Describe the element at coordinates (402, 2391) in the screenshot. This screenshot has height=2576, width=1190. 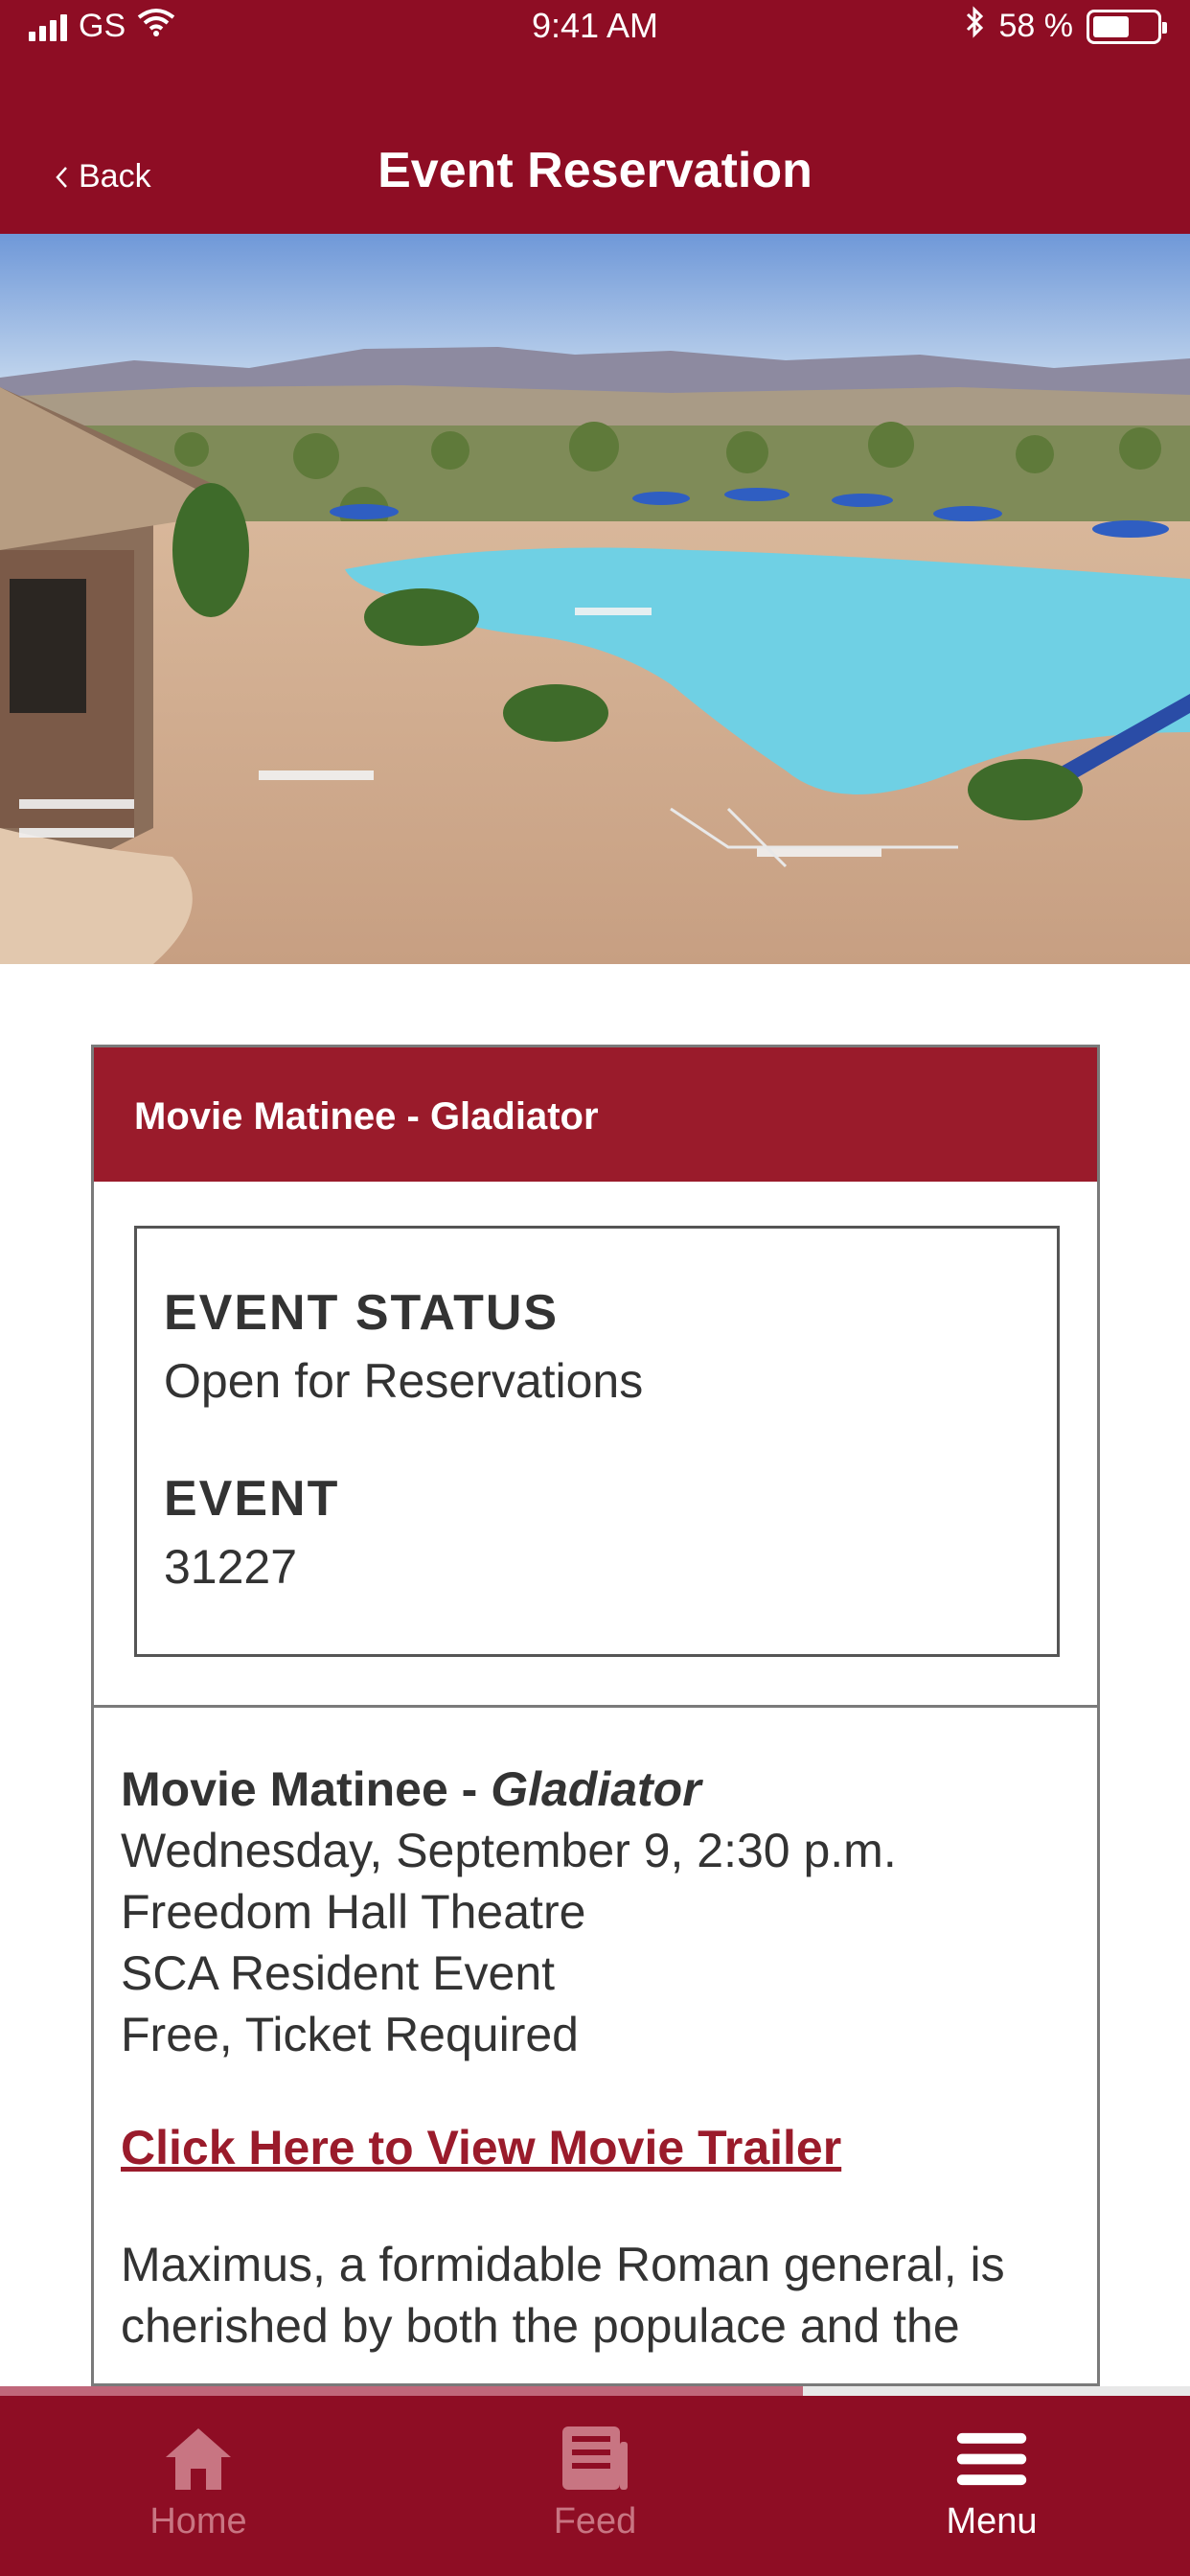
I see `scroll-progress-fill` at that location.